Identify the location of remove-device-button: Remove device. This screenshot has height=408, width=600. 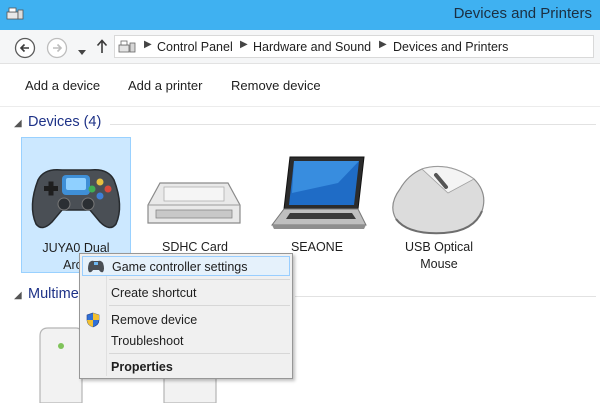
(276, 85).